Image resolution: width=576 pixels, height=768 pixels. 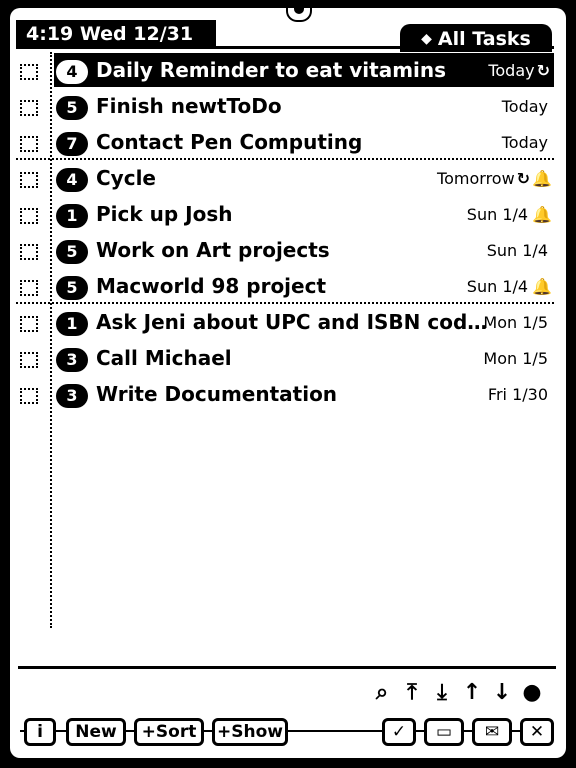 I want to click on task-meta: Fri 1/30, so click(x=520, y=395).